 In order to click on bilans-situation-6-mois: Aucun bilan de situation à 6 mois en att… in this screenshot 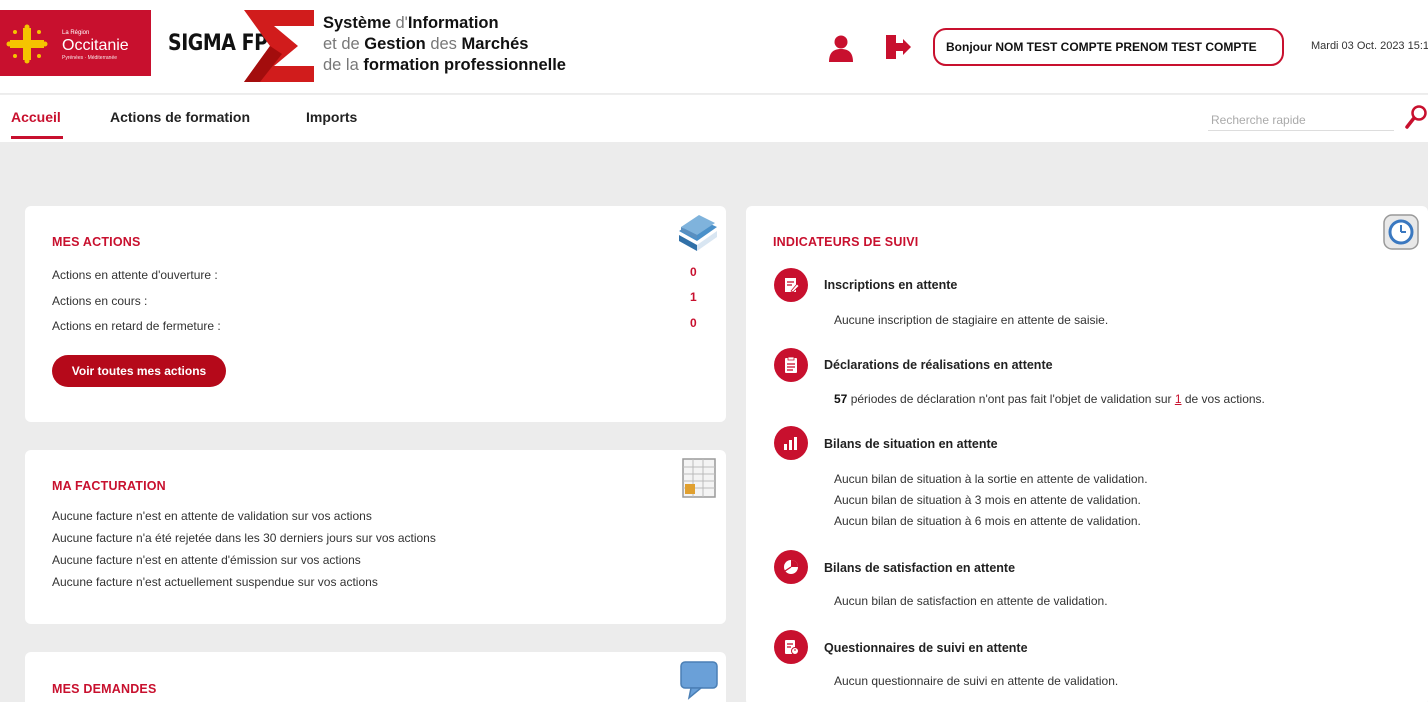, I will do `click(987, 521)`.